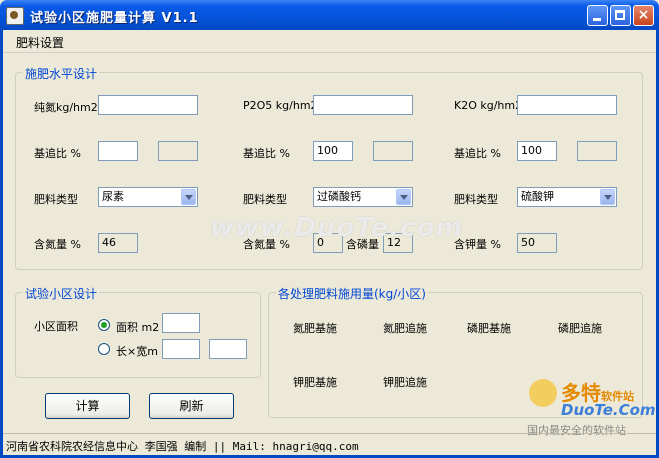 This screenshot has width=659, height=458. I want to click on menu-fertilizer-settings: 肥料设置, so click(40, 42).